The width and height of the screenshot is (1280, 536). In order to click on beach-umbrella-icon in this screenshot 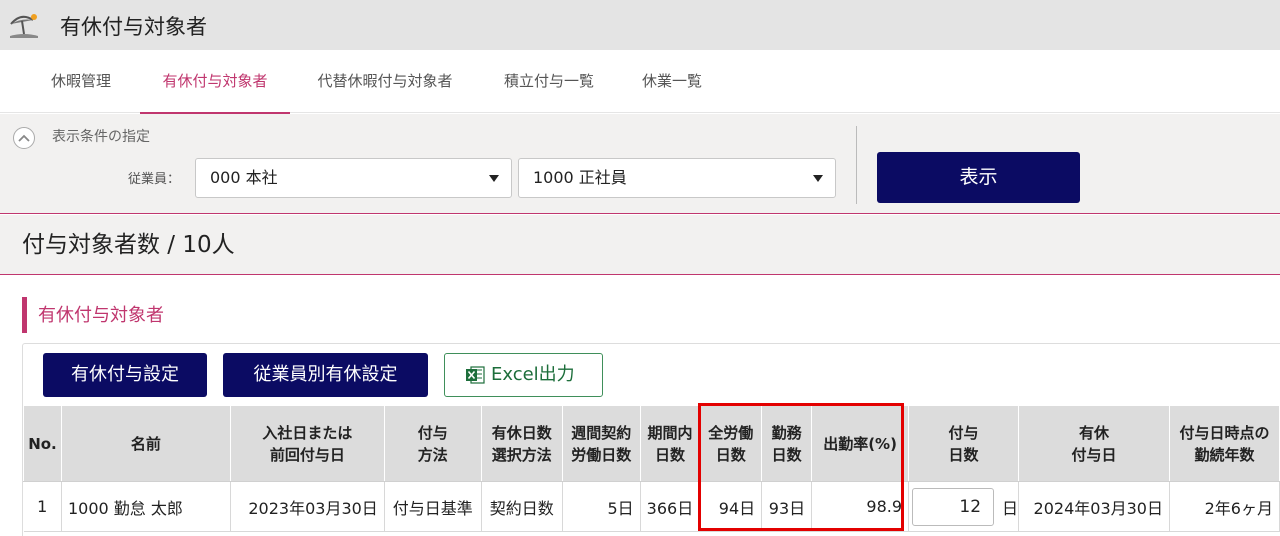, I will do `click(24, 26)`.